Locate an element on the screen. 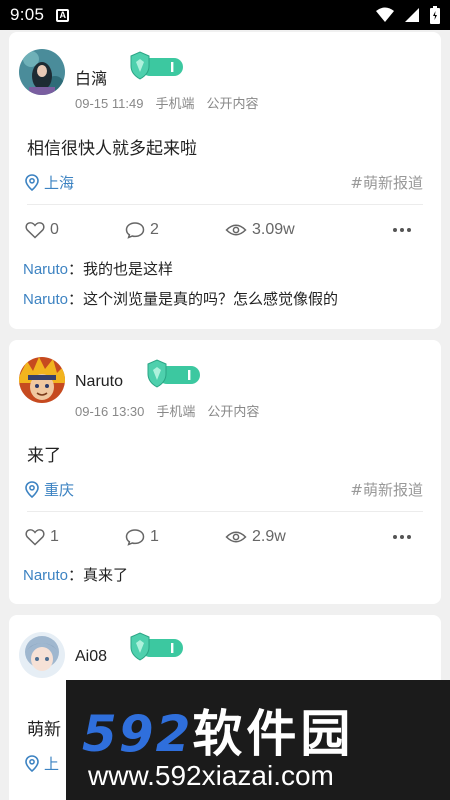 This screenshot has width=450, height=800. location-row: 重庆 #萌新报道 is located at coordinates (224, 489).